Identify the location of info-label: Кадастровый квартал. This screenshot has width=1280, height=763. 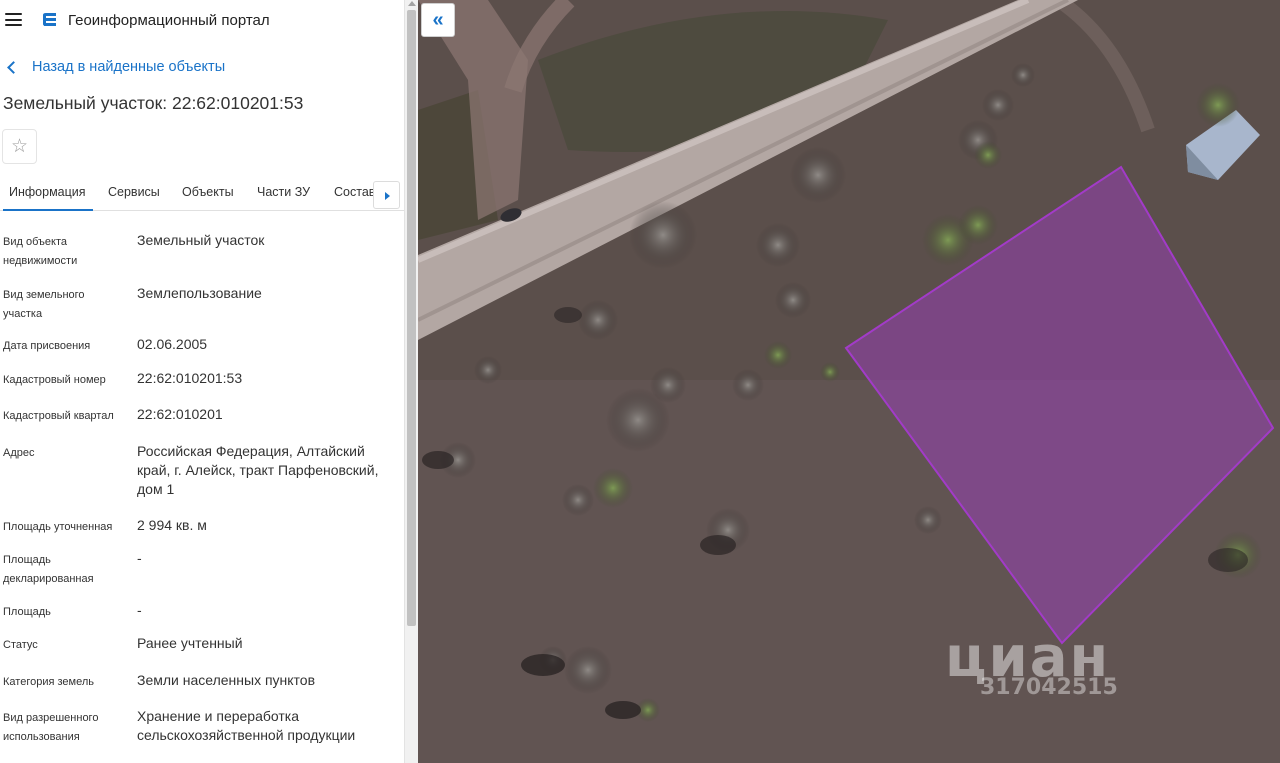
(58, 416).